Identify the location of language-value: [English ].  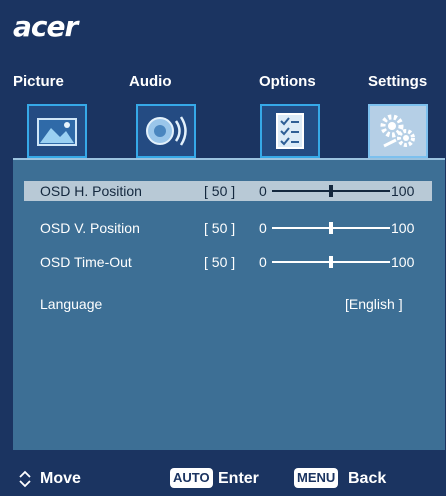
(374, 304).